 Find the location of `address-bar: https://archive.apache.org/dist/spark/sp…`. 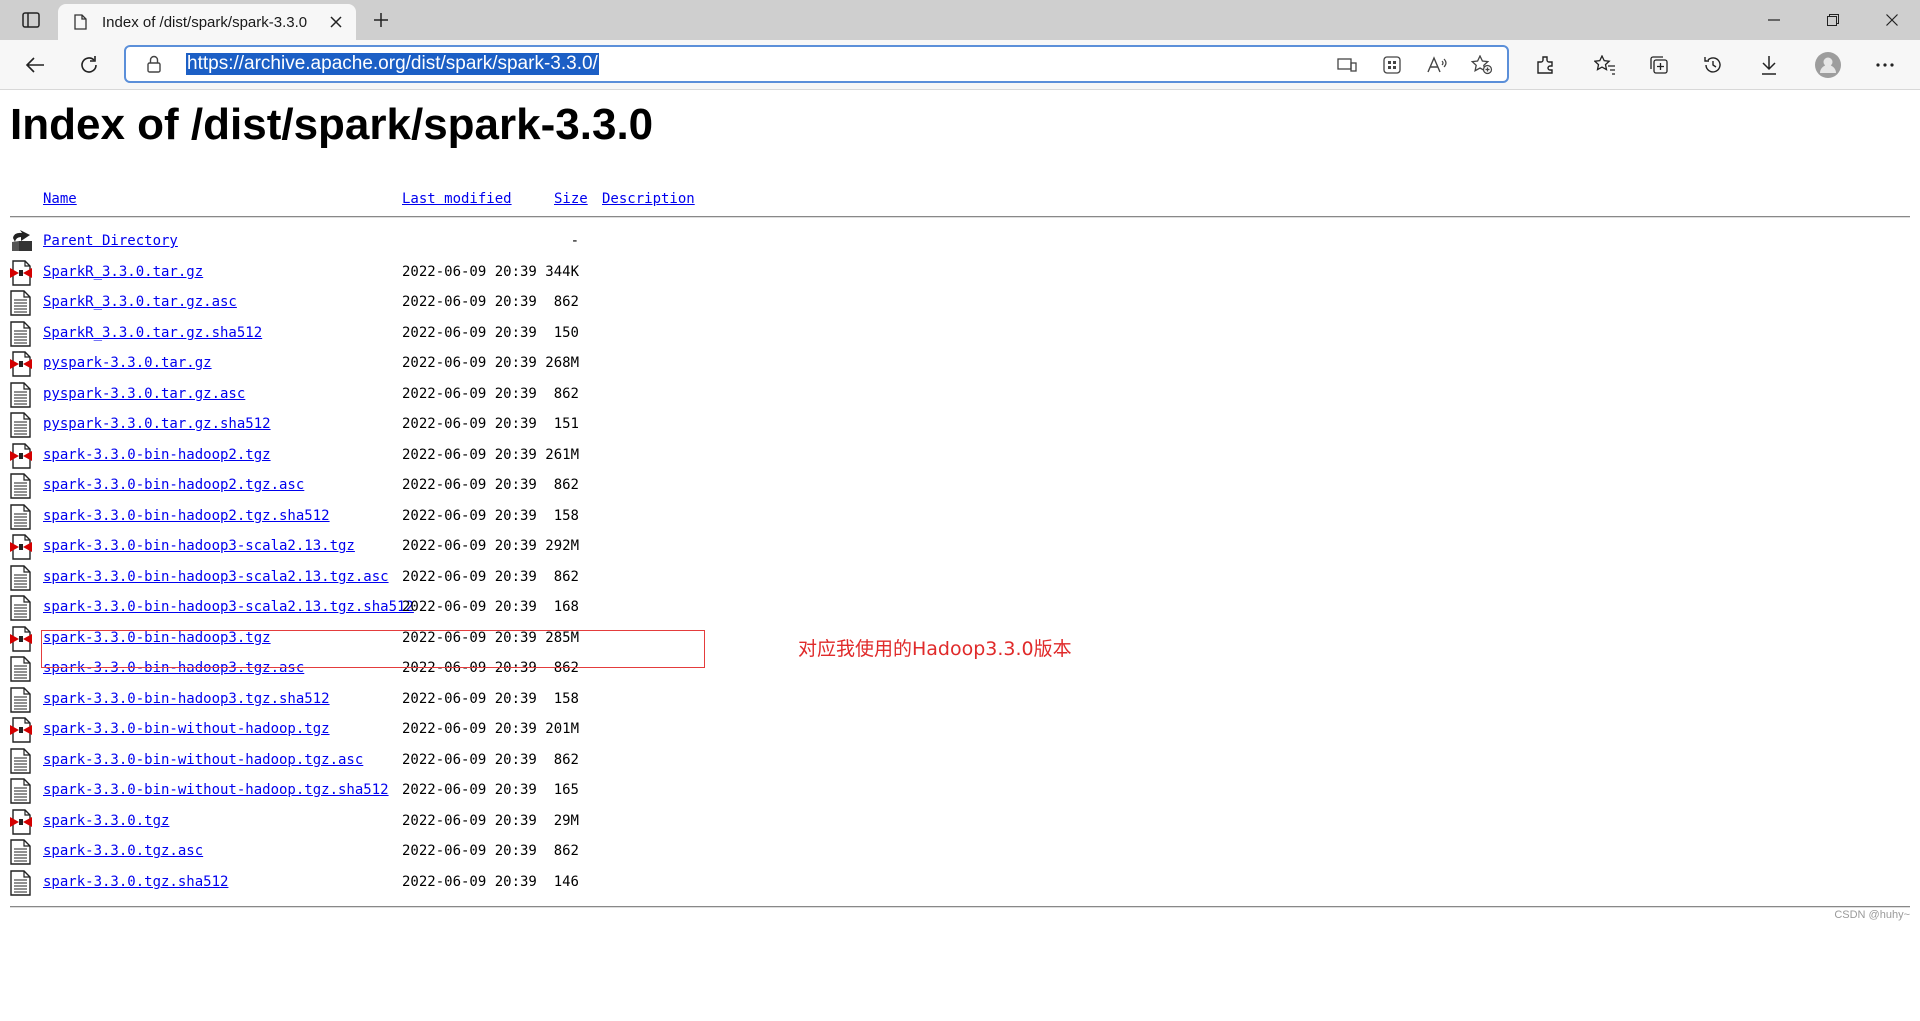

address-bar: https://archive.apache.org/dist/spark/sp… is located at coordinates (816, 64).